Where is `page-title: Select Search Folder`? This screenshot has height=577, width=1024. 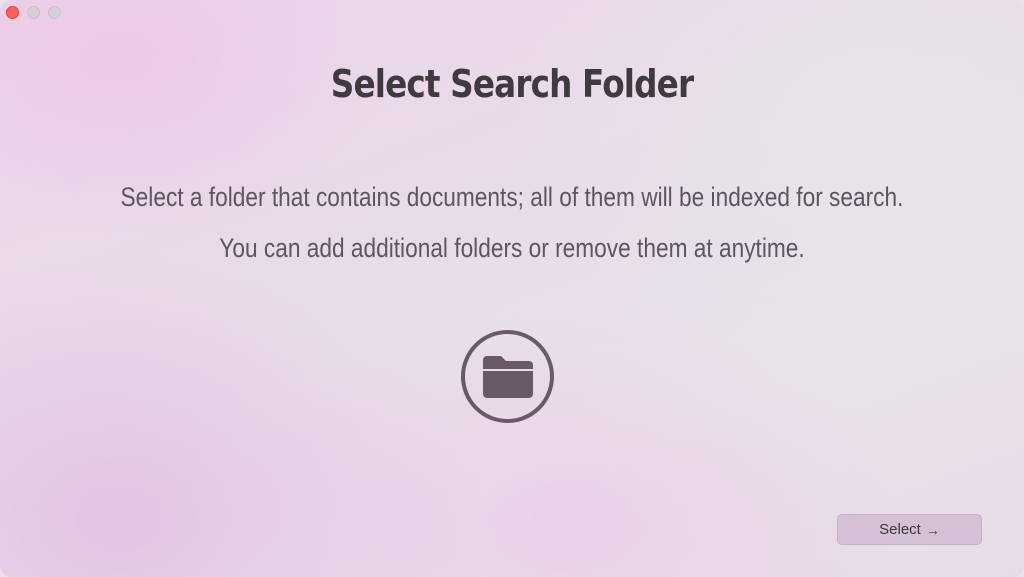 page-title: Select Search Folder is located at coordinates (512, 84).